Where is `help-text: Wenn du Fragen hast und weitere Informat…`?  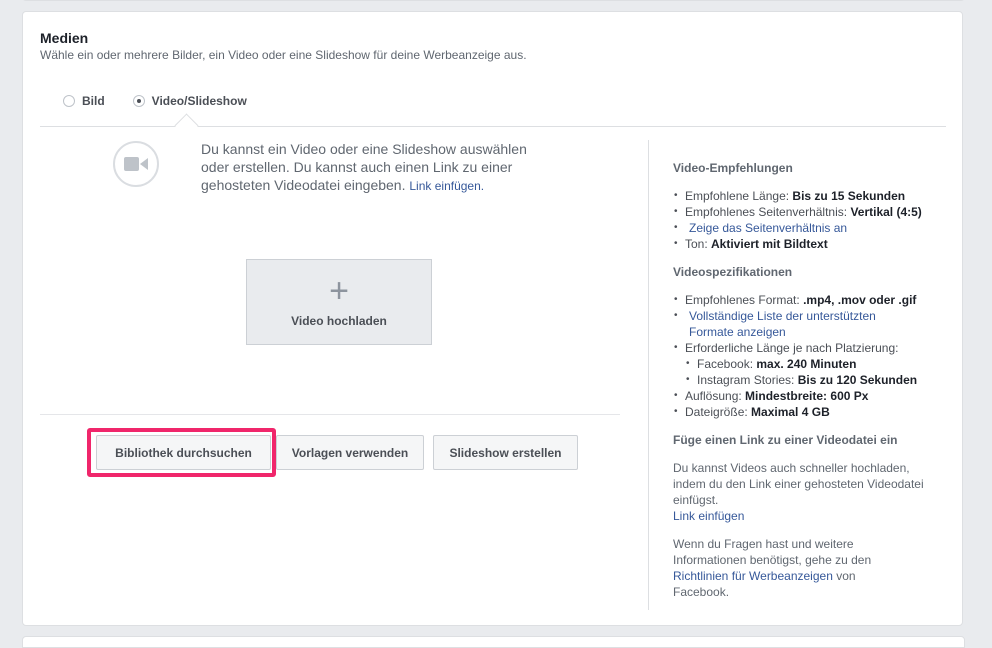 help-text: Wenn du Fragen hast und weitere Informat… is located at coordinates (772, 568).